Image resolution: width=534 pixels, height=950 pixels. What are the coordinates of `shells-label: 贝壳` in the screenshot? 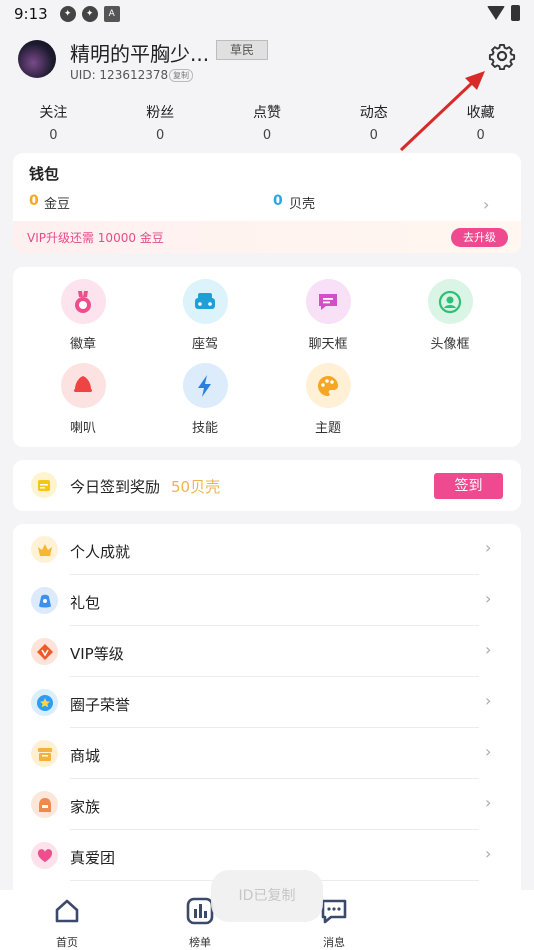 It's located at (302, 204).